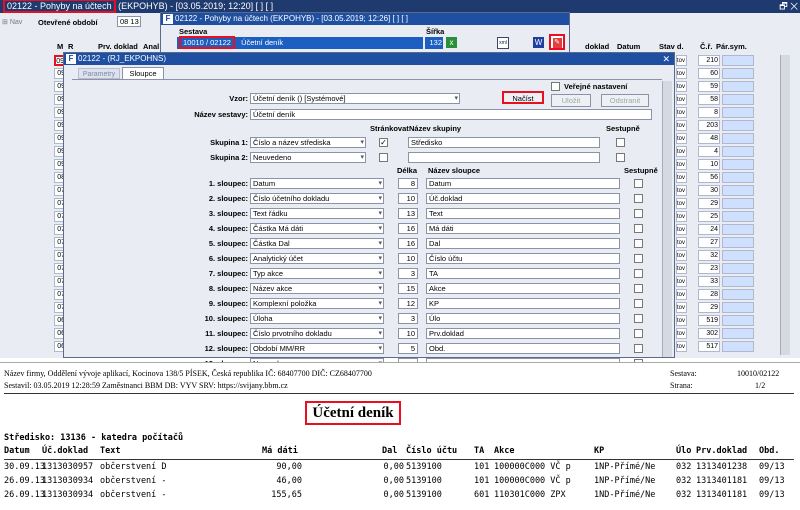 The width and height of the screenshot is (800, 510). Describe the element at coordinates (308, 157) in the screenshot. I see `skupina2-combo: Neuvedeno` at that location.